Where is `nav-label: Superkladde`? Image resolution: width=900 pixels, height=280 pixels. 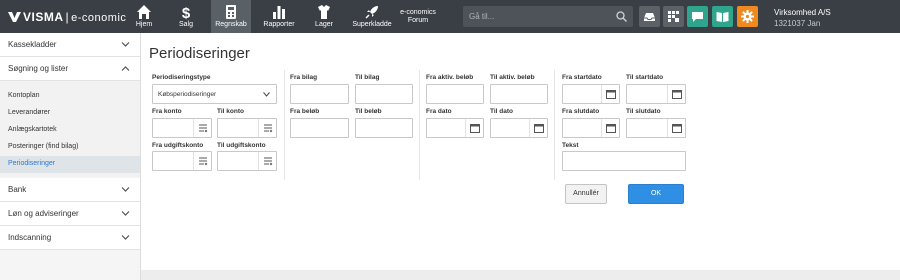 nav-label: Superkladde is located at coordinates (372, 24).